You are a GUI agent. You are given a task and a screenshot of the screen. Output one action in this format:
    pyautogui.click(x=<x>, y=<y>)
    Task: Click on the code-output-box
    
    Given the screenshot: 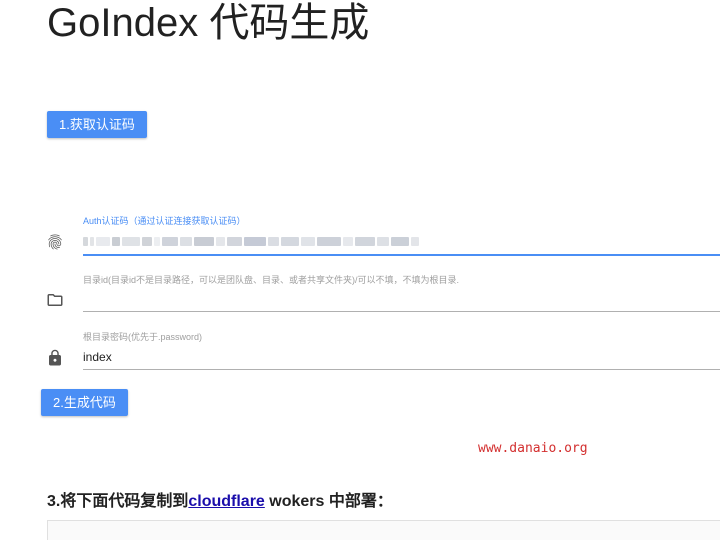 What is the action you would take?
    pyautogui.click(x=383, y=530)
    